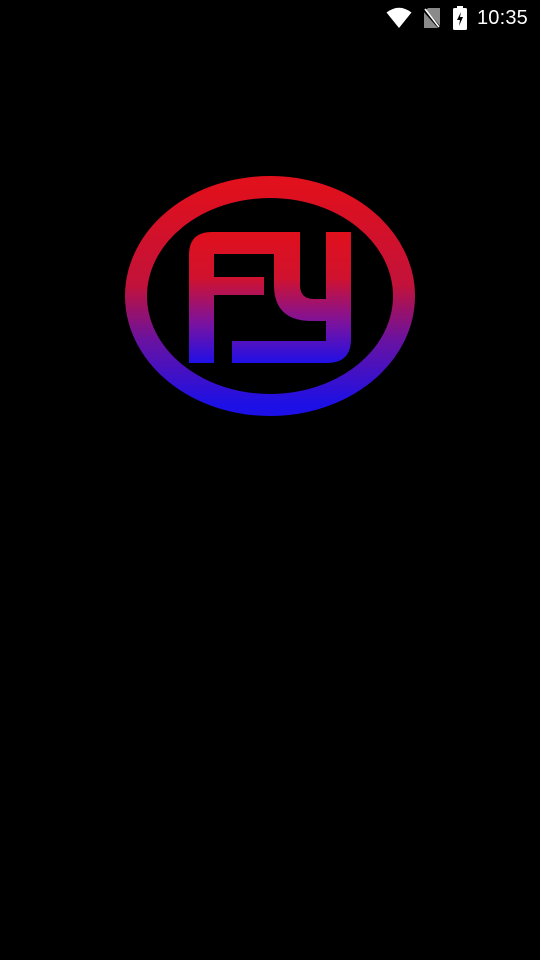 The image size is (540, 960). I want to click on app-logo, so click(270, 296).